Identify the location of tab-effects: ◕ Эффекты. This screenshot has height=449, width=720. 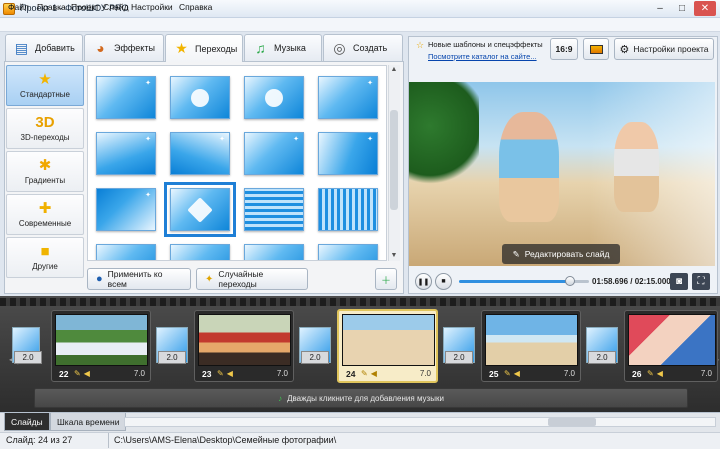
(124, 47).